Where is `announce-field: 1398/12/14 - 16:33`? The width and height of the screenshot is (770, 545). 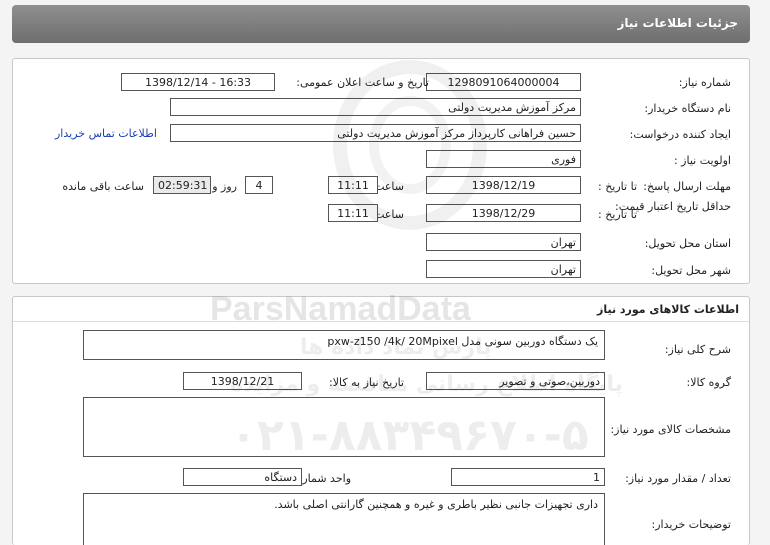
announce-field: 1398/12/14 - 16:33 is located at coordinates (198, 82).